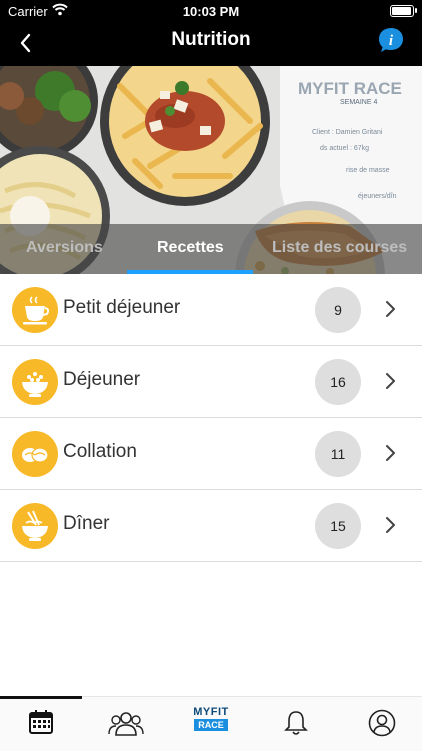  What do you see at coordinates (102, 379) in the screenshot?
I see `category-label: Déjeuner` at bounding box center [102, 379].